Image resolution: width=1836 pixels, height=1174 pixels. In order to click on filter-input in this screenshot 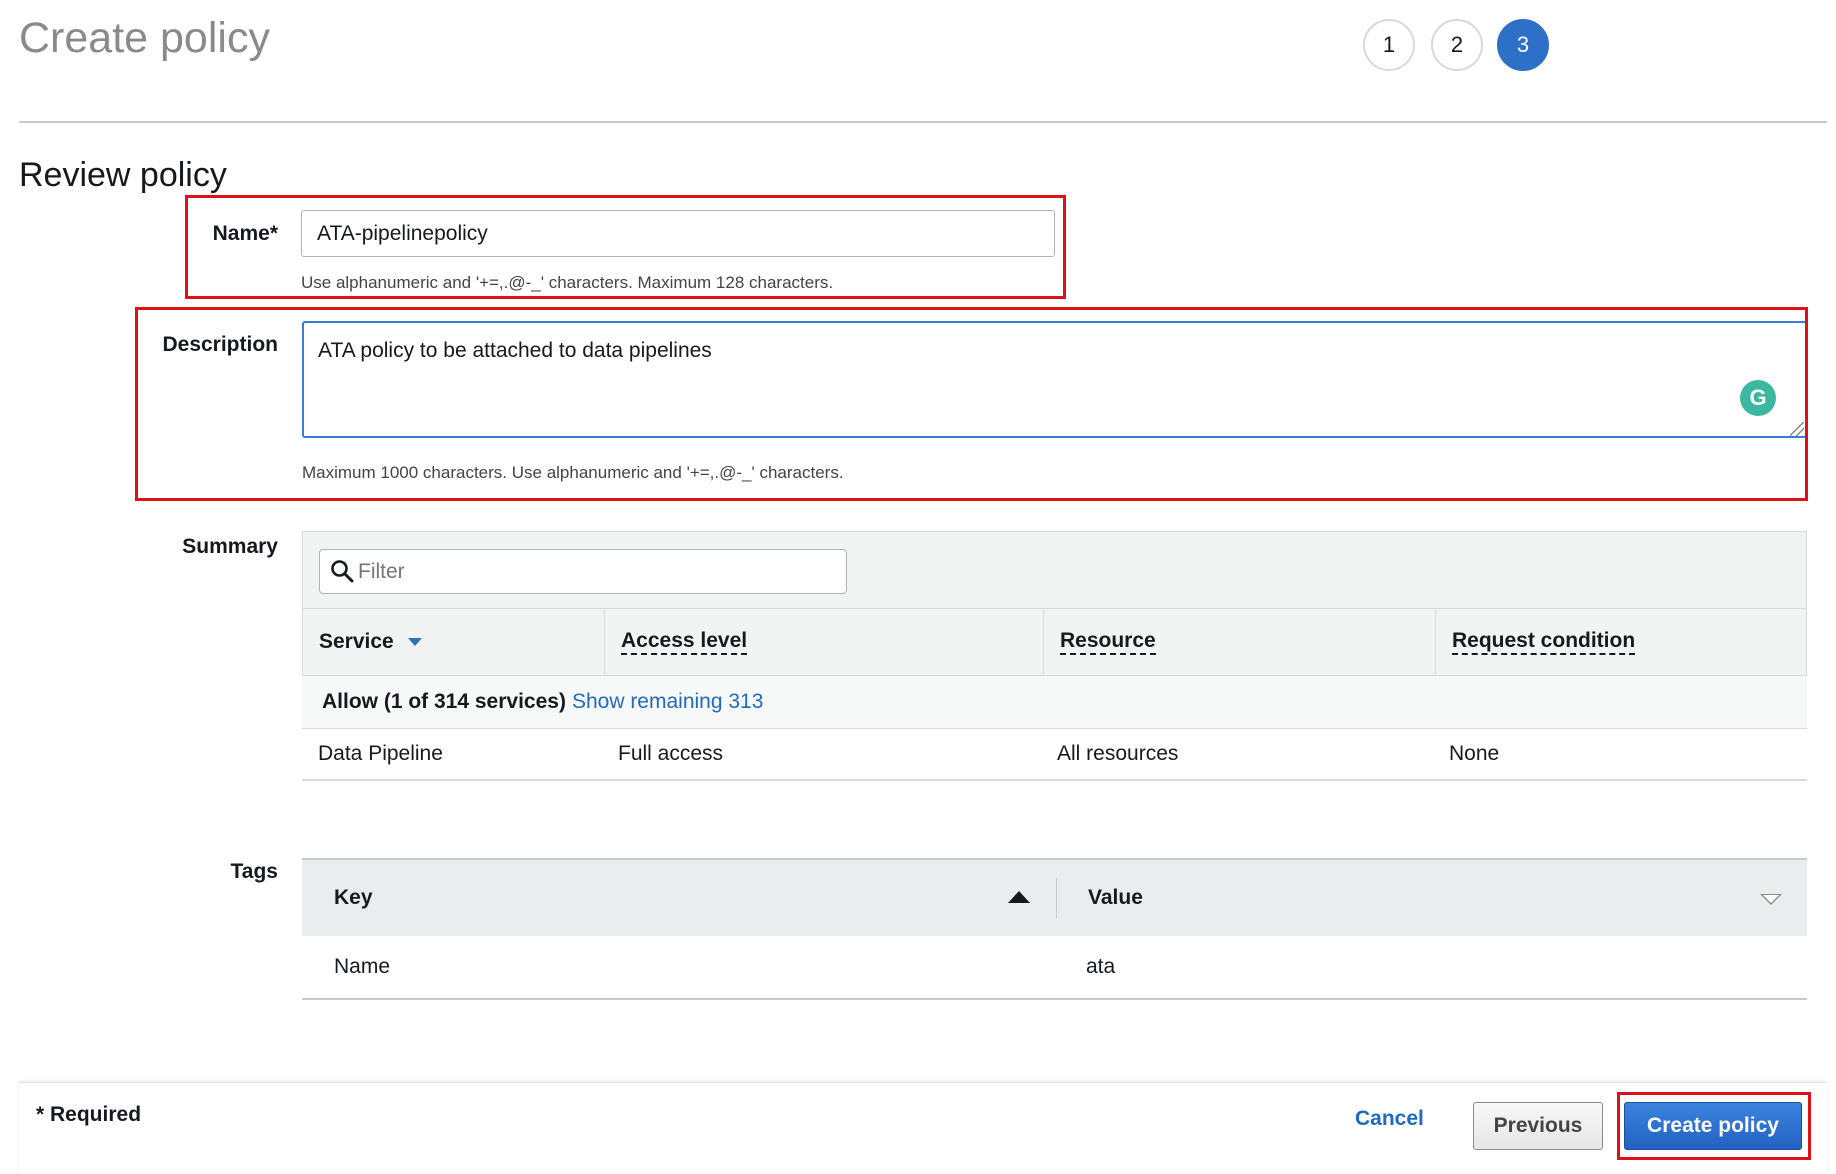, I will do `click(598, 571)`.